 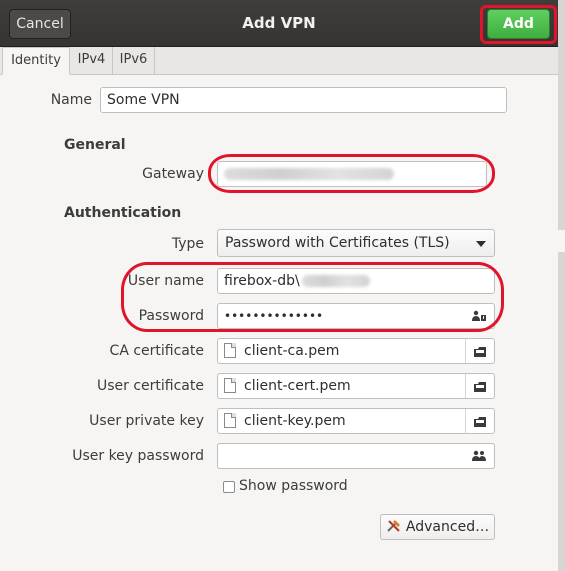 I want to click on credentials-highlight, so click(x=312, y=297).